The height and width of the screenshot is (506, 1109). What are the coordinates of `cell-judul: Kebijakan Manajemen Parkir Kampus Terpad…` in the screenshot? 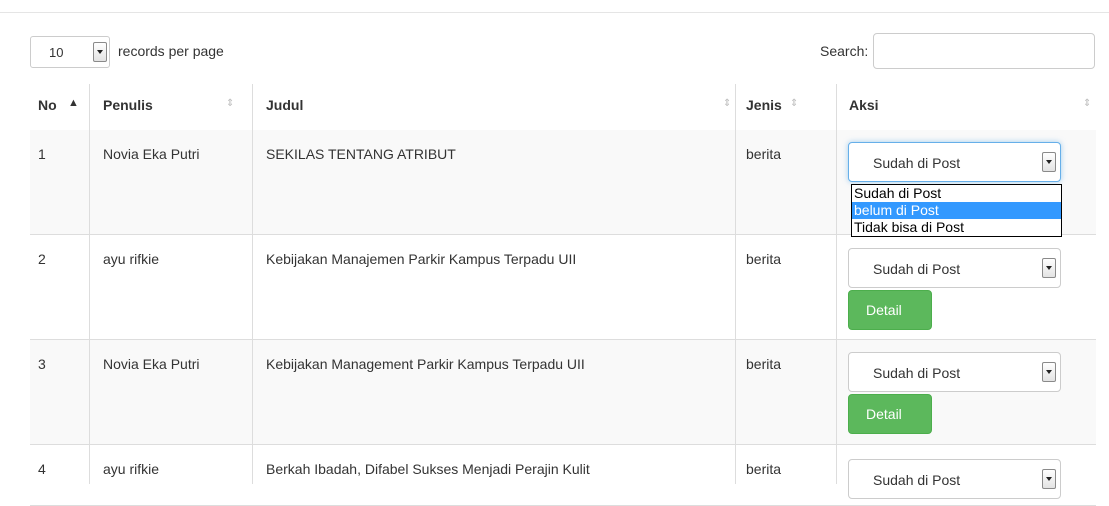 It's located at (421, 259).